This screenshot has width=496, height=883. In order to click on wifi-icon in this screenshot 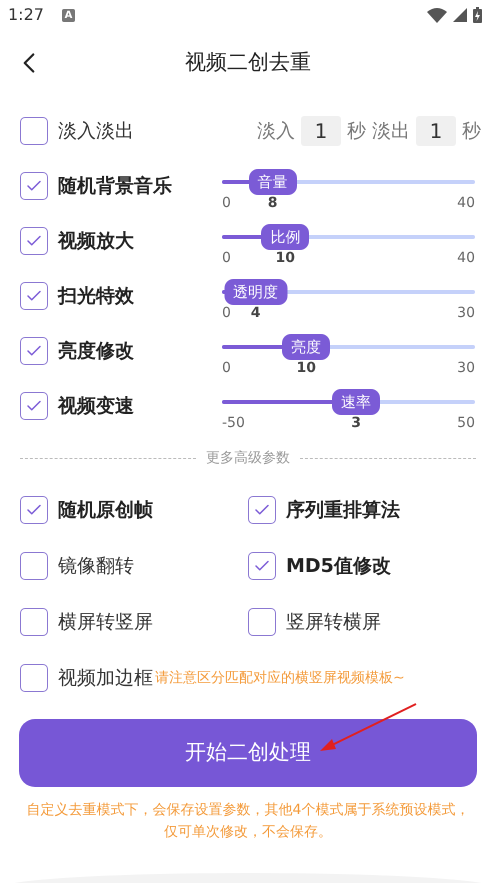, I will do `click(437, 15)`.